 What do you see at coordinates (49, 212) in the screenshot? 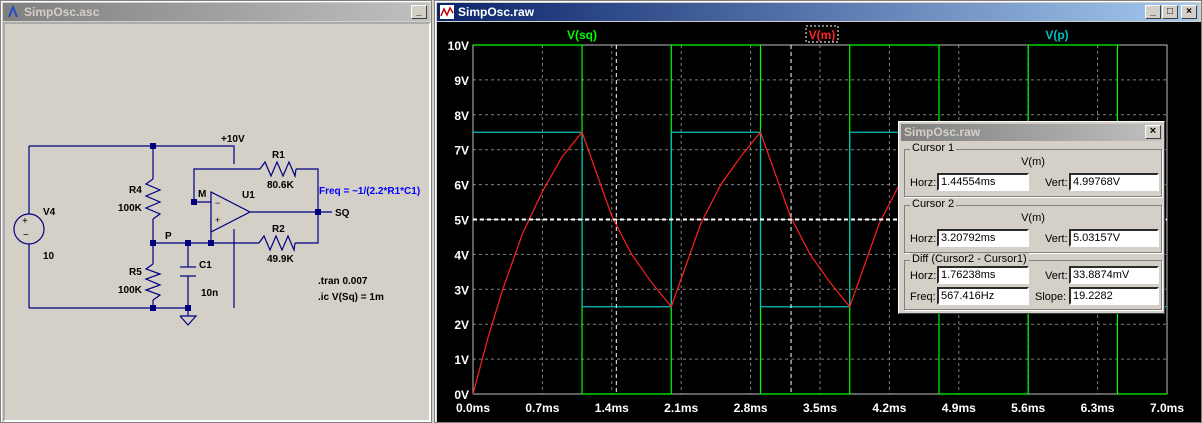
I see `v4-label: V4` at bounding box center [49, 212].